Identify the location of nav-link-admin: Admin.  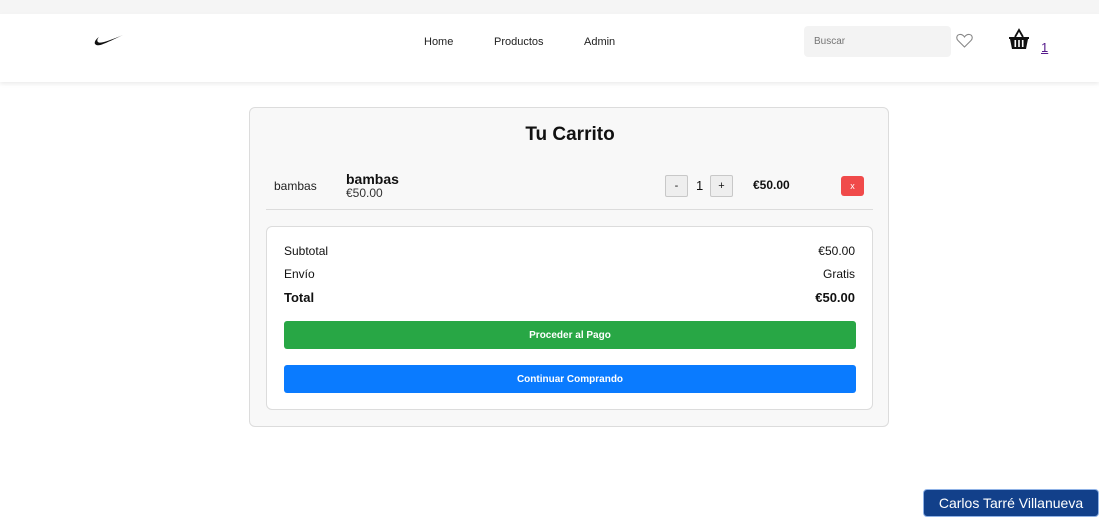
(599, 42).